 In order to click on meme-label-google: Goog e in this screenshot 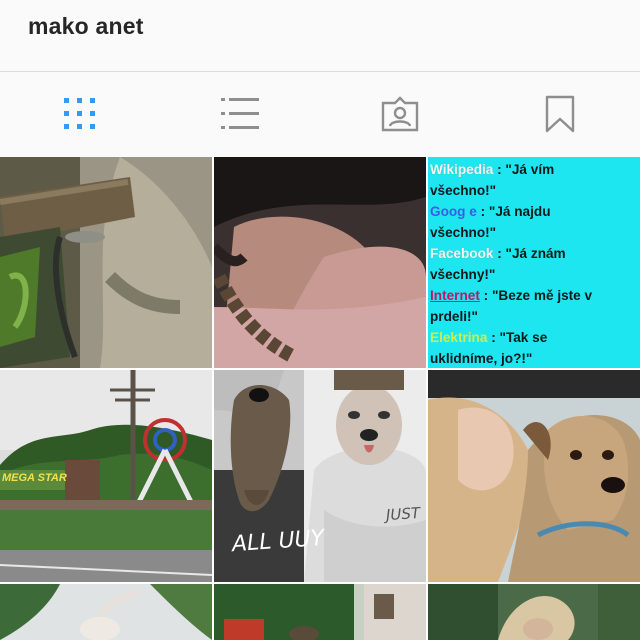, I will do `click(453, 211)`.